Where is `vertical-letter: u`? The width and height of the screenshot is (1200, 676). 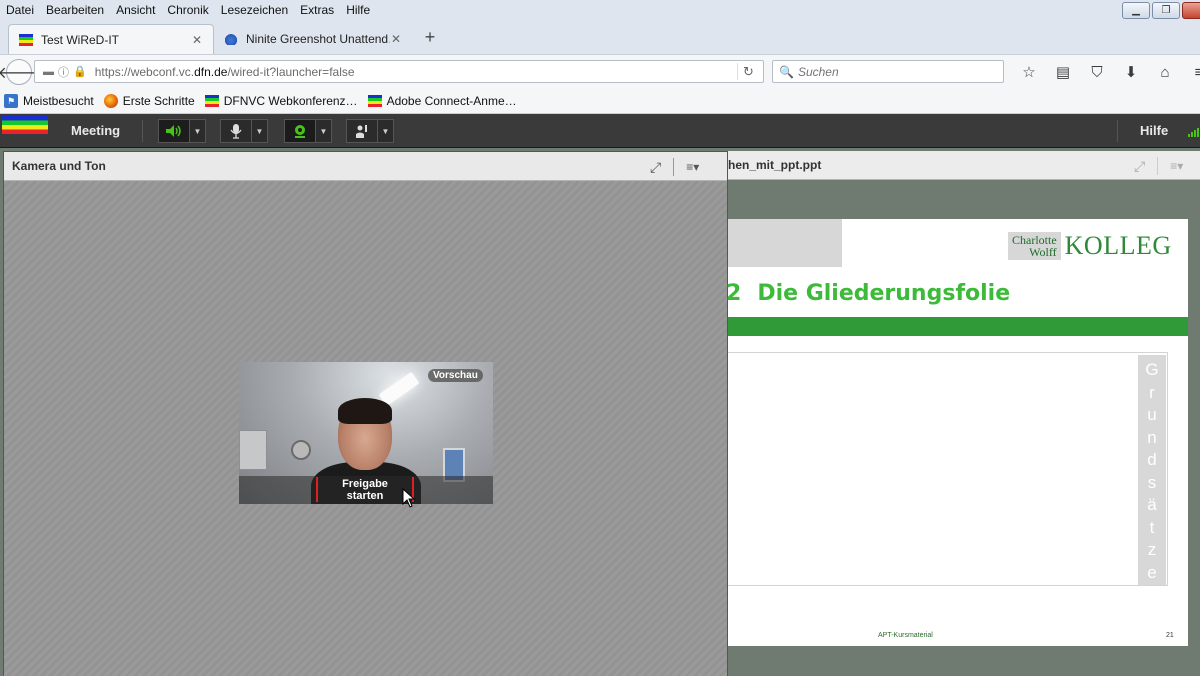
vertical-letter: u is located at coordinates (1152, 414).